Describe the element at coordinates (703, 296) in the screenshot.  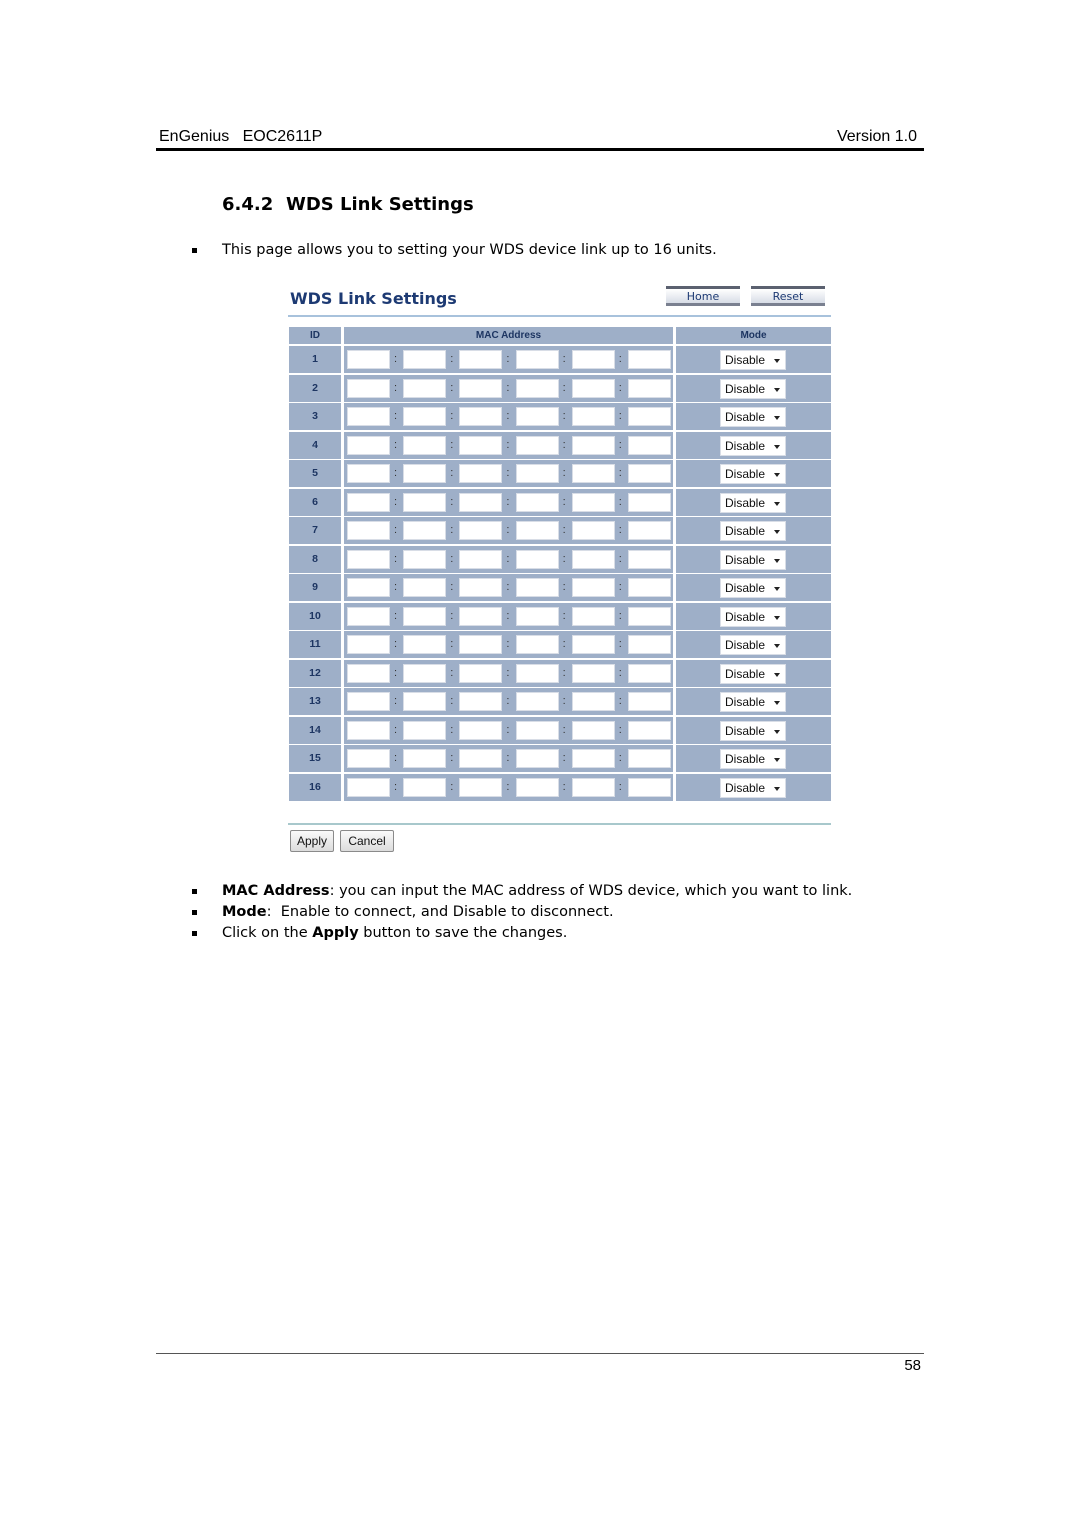
I see `home-button: Home` at that location.